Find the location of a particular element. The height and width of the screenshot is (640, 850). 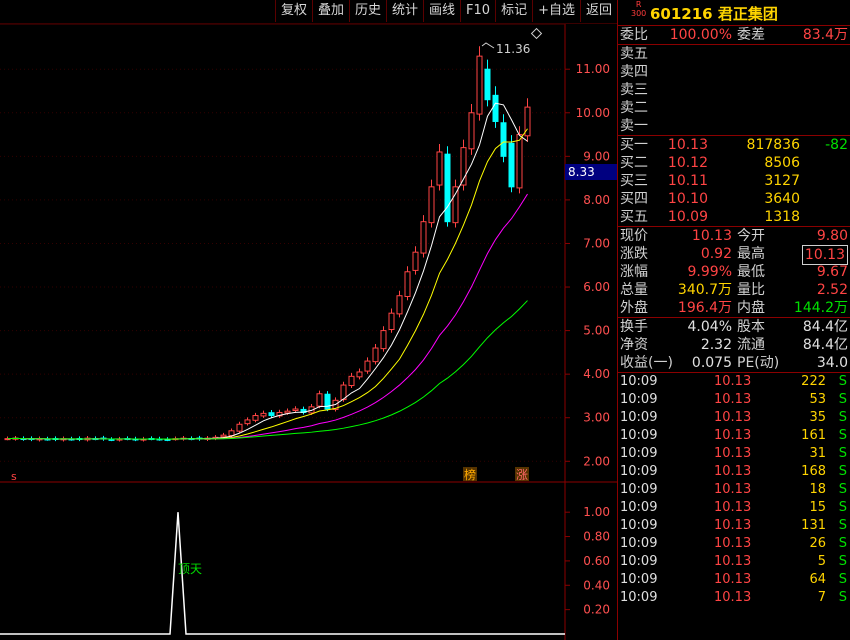

price-tick-label: 8.00 is located at coordinates (596, 200).